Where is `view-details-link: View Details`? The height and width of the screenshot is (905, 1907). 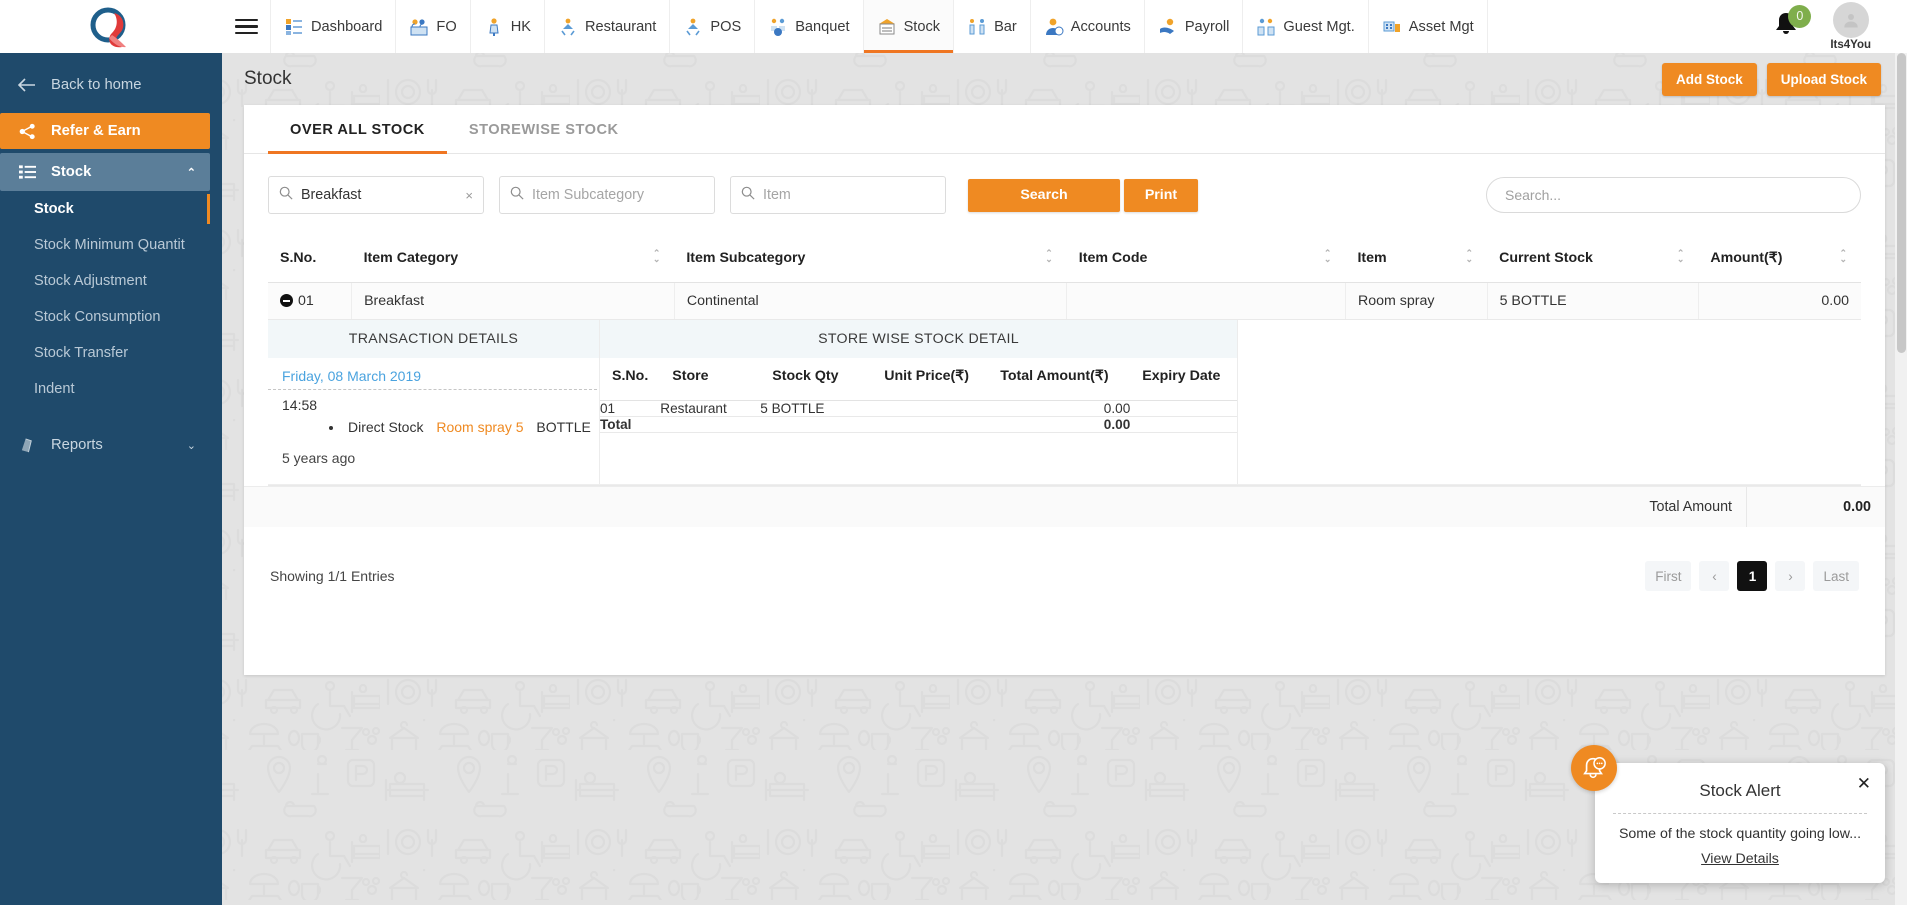 view-details-link: View Details is located at coordinates (1740, 859).